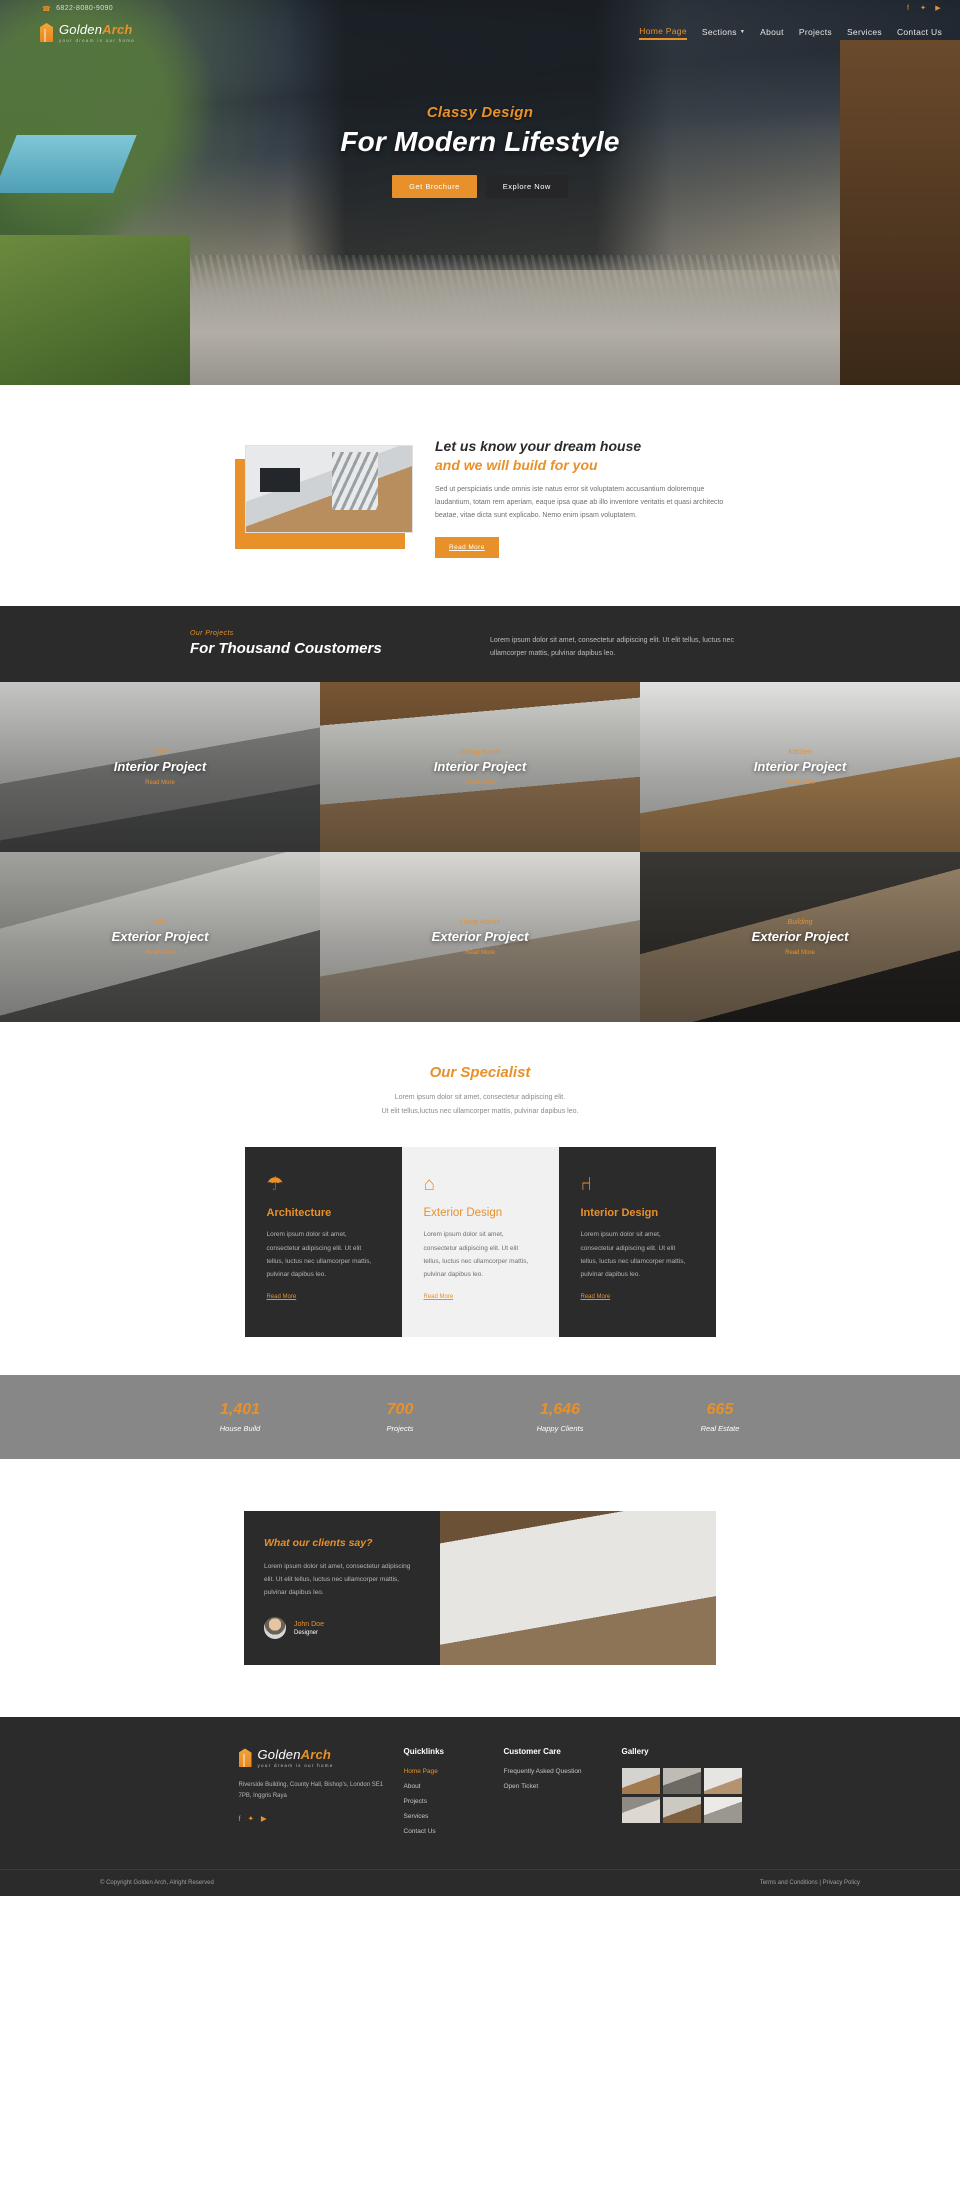 The width and height of the screenshot is (960, 2190). I want to click on footer-brand-logo: GoldenArch your dream is our home, so click(314, 1758).